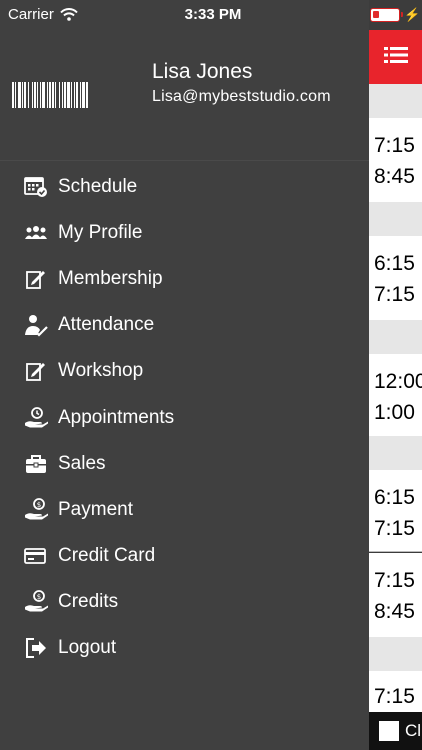 This screenshot has width=422, height=750. I want to click on menu-item-logout: Logout, so click(184, 648).